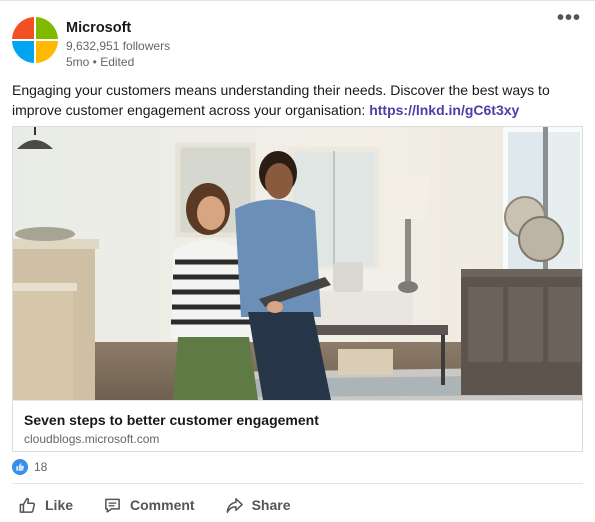 The image size is (595, 522). Describe the element at coordinates (29, 467) in the screenshot. I see `reaction-summary: 18` at that location.